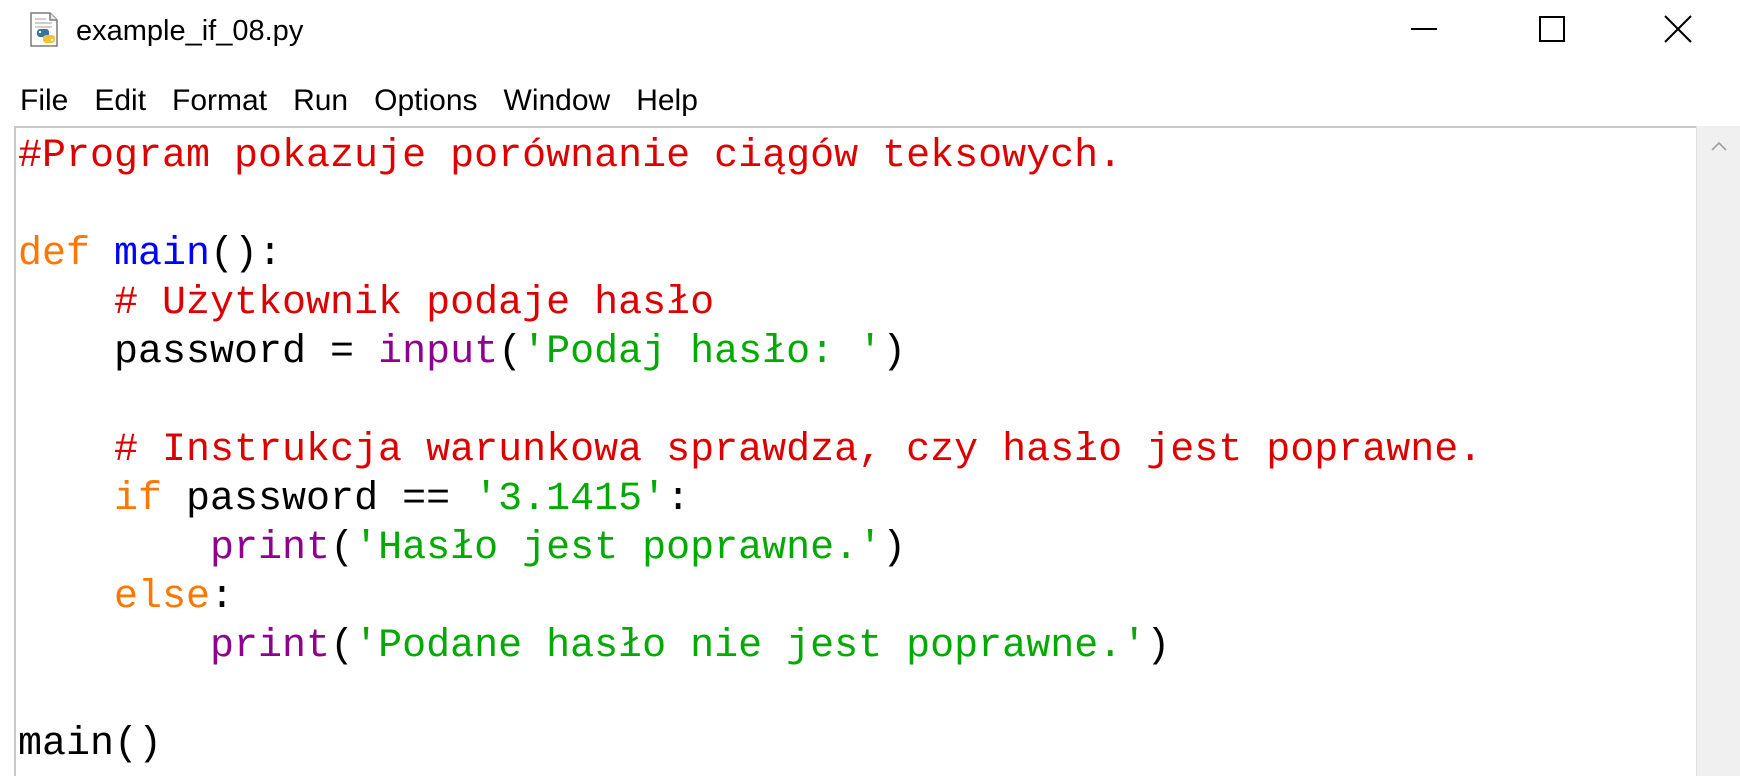 Image resolution: width=1740 pixels, height=776 pixels. What do you see at coordinates (570, 499) in the screenshot?
I see `string-token: '3.1415'` at bounding box center [570, 499].